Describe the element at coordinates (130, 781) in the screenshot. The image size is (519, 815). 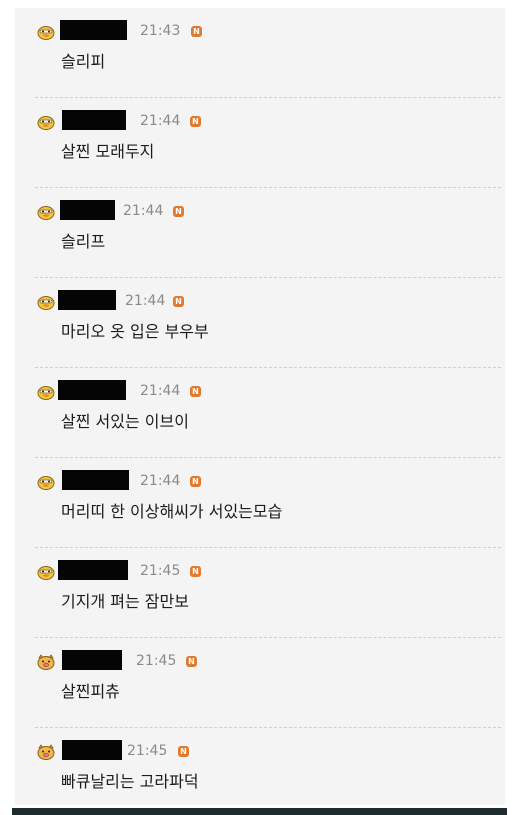
I see `comment-text: 빠큐날리는 고라파덕` at that location.